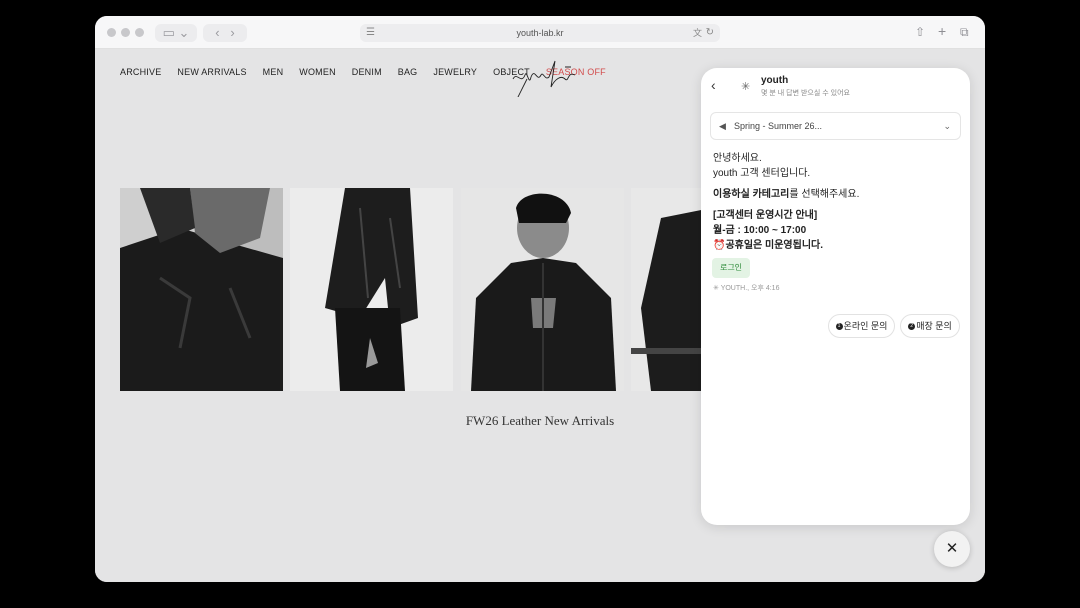 The width and height of the screenshot is (1080, 608). I want to click on nav-jewelry: JEWELRY, so click(455, 72).